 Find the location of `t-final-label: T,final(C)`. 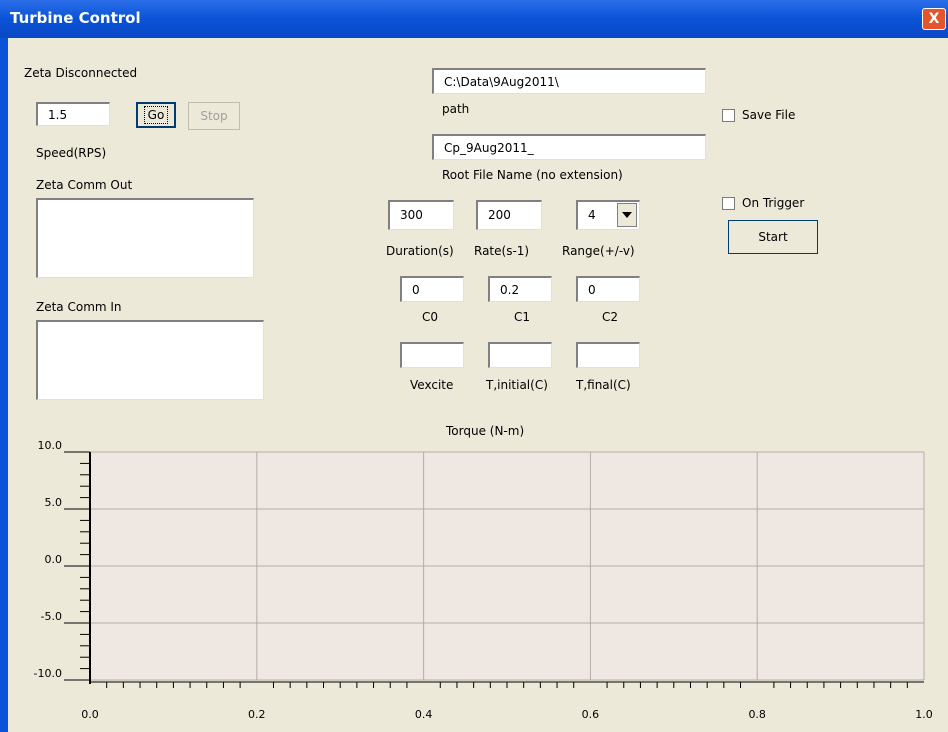

t-final-label: T,final(C) is located at coordinates (603, 385).